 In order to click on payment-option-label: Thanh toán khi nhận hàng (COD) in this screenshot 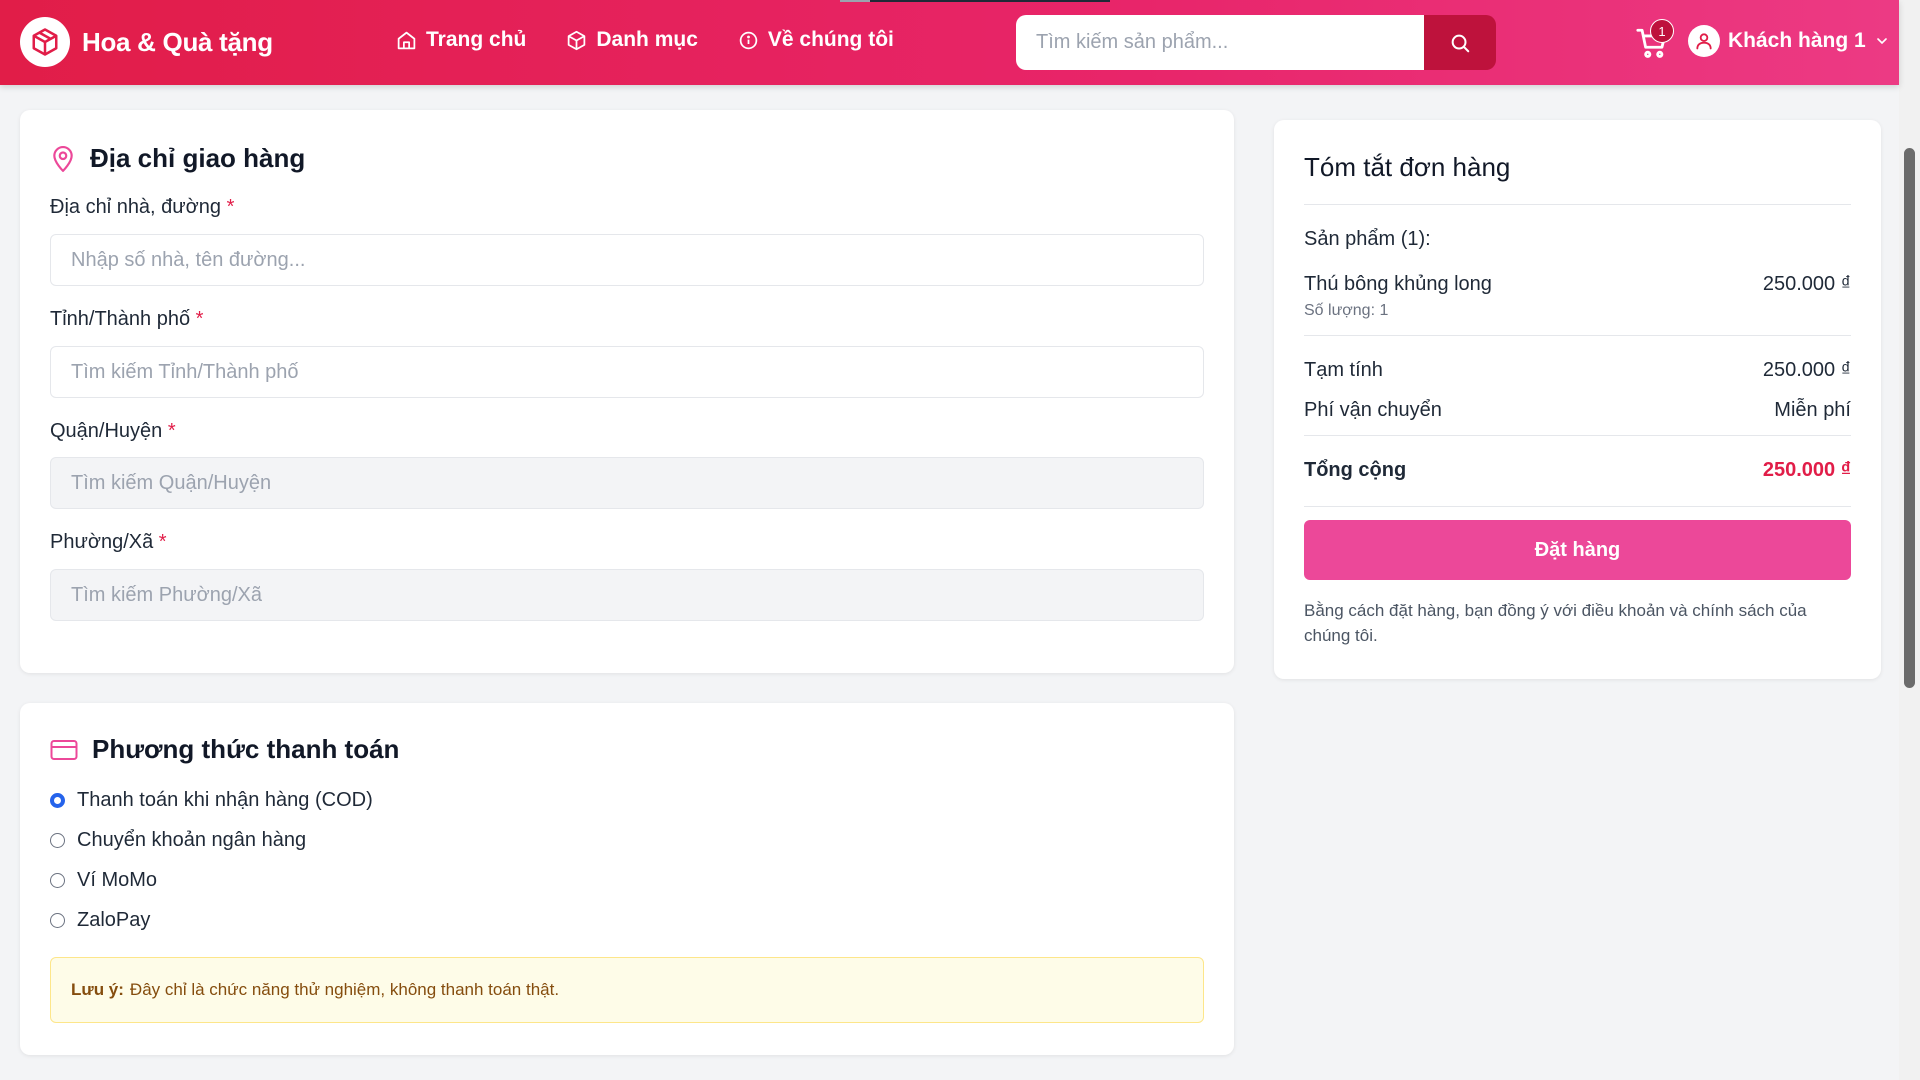, I will do `click(225, 800)`.